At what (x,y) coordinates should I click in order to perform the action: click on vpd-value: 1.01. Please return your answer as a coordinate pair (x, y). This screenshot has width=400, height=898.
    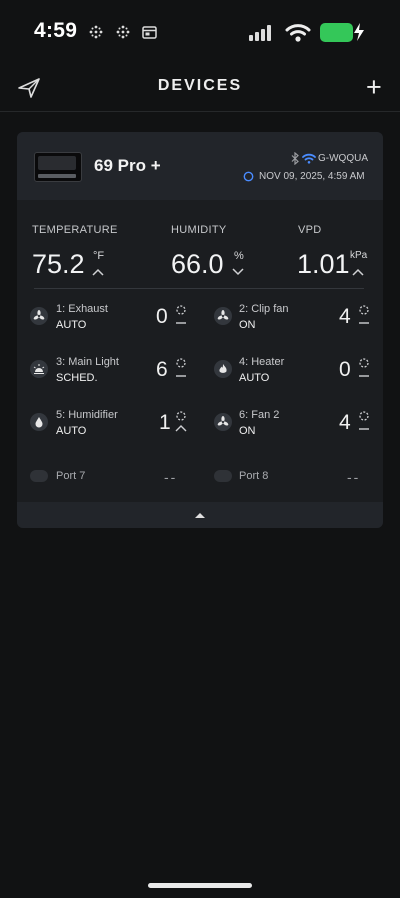
    Looking at the image, I should click on (323, 264).